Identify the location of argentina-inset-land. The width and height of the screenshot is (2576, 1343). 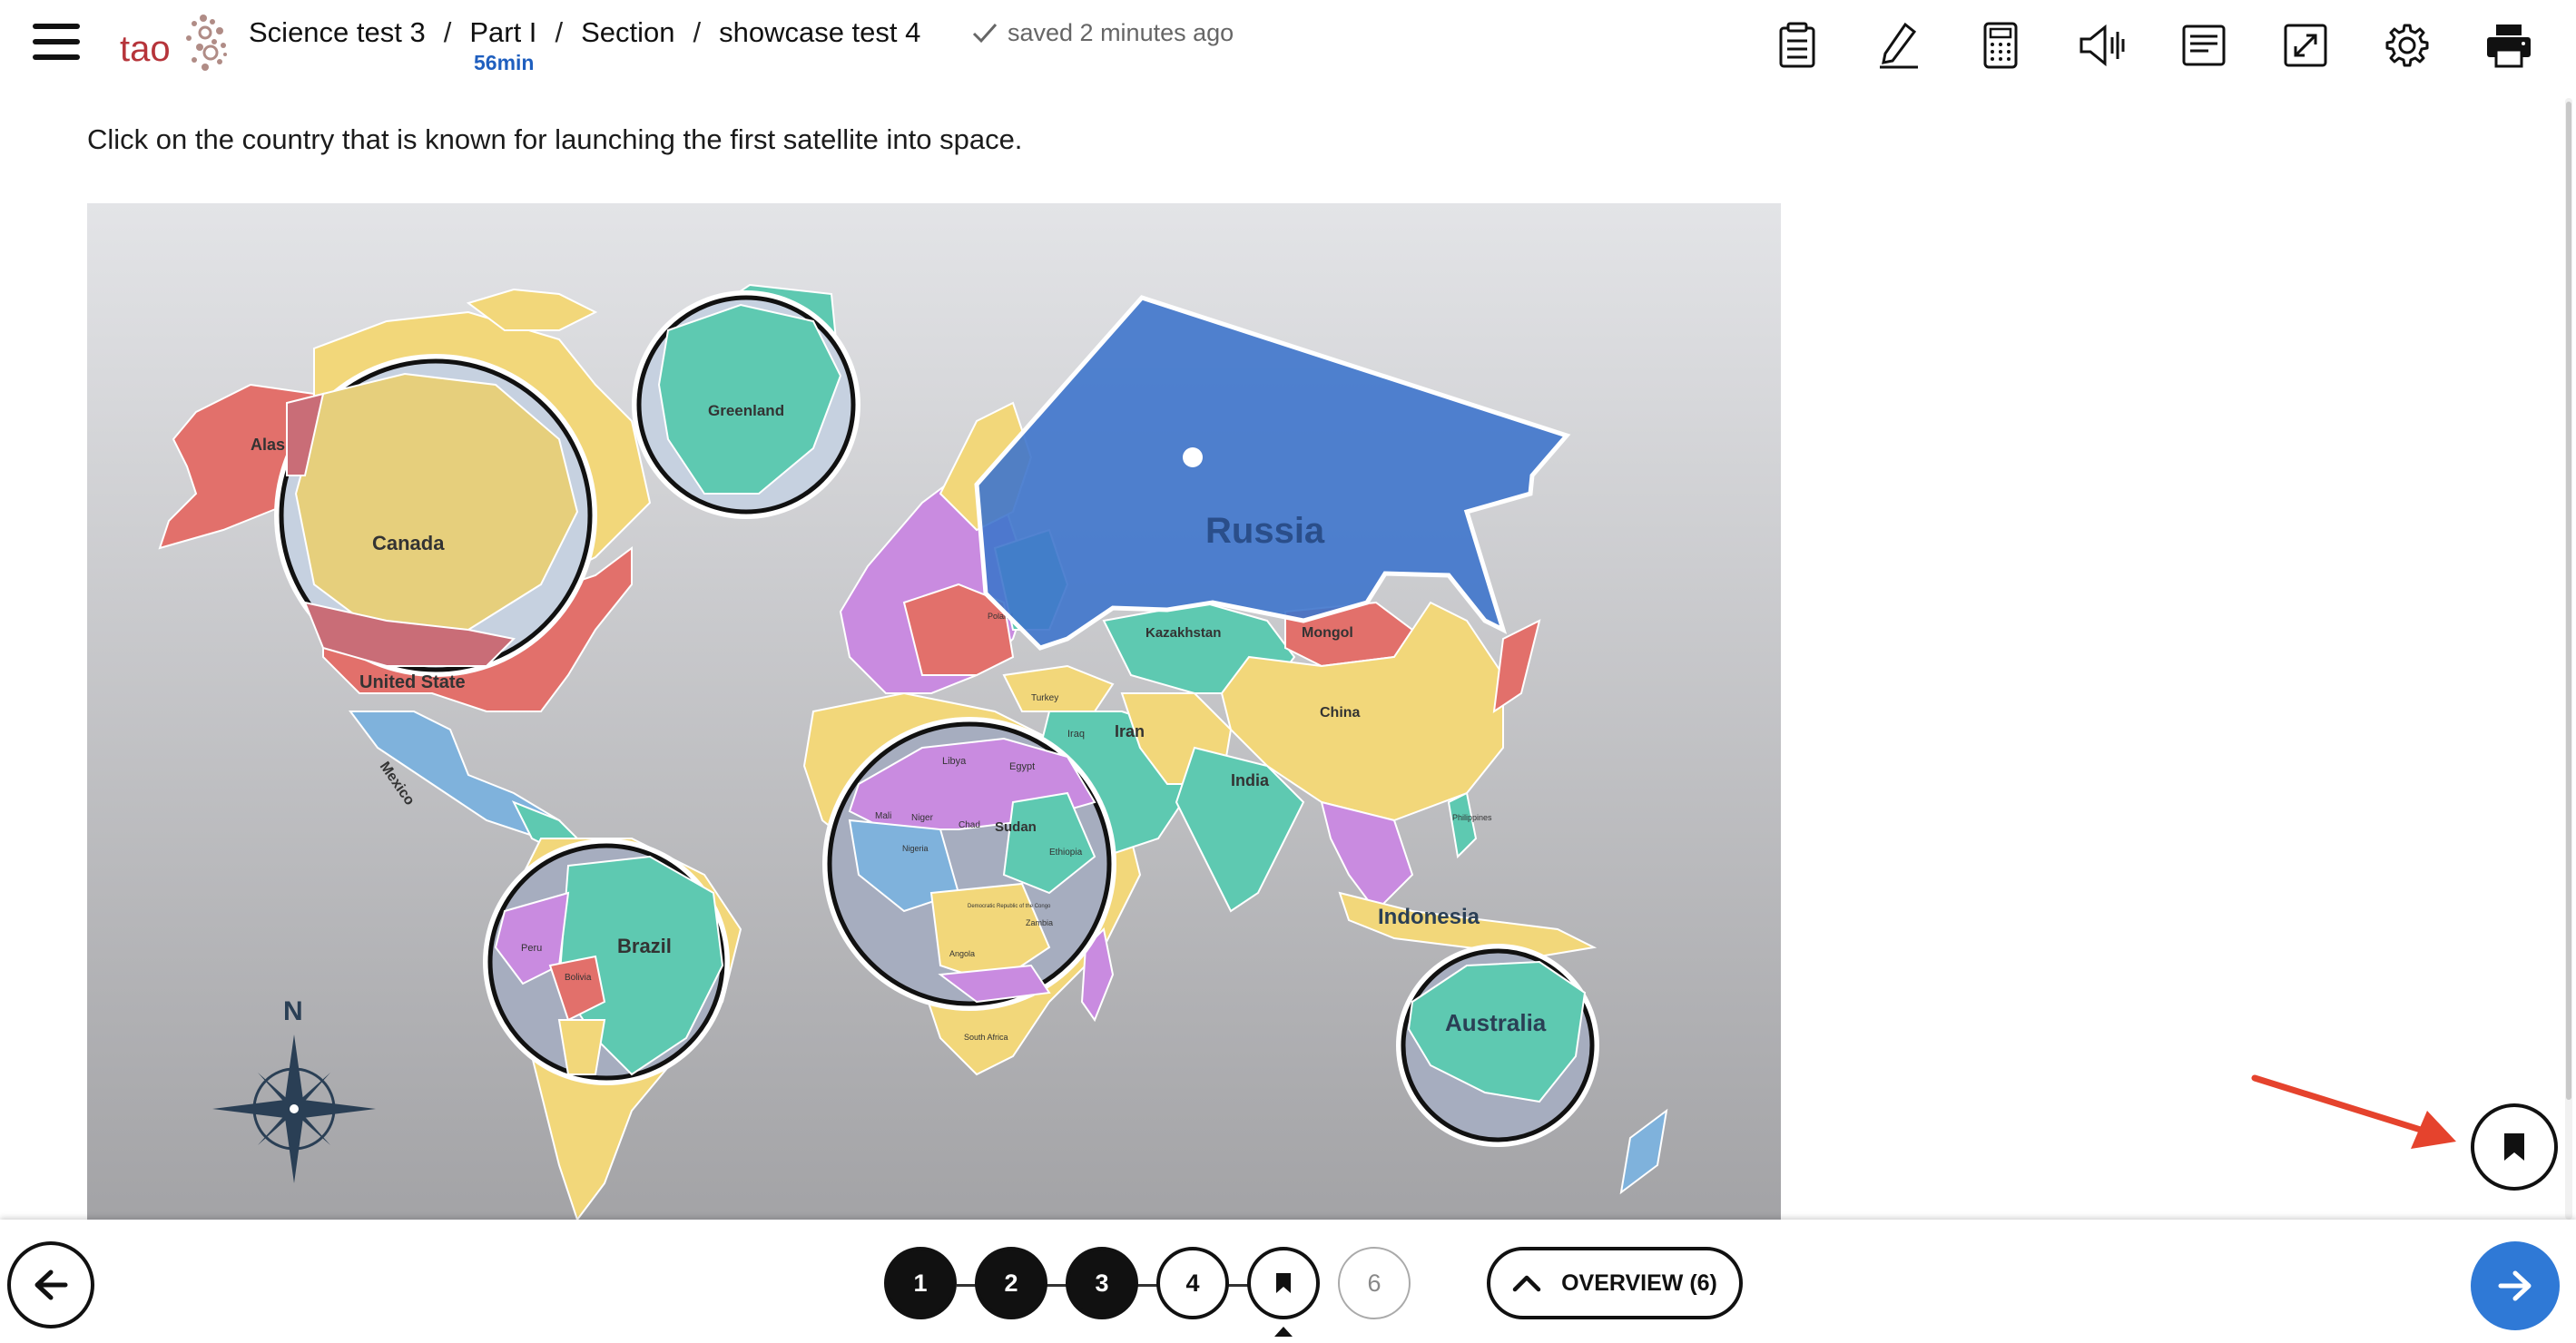
(581, 1047).